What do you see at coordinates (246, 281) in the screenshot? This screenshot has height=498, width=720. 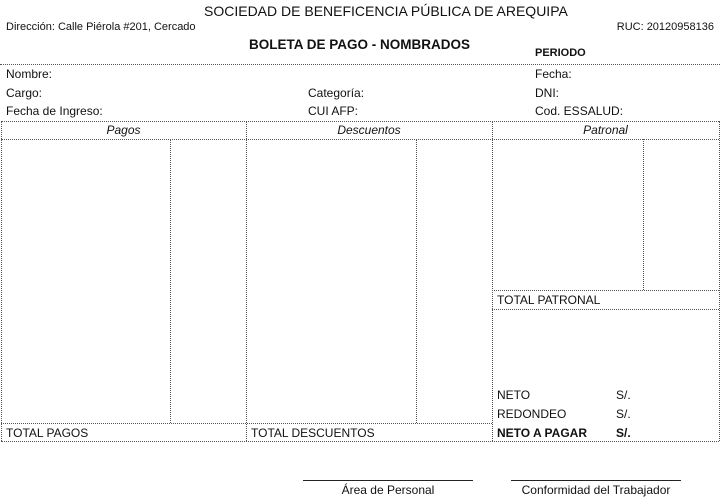 I see `pagos-descuentos-divider` at bounding box center [246, 281].